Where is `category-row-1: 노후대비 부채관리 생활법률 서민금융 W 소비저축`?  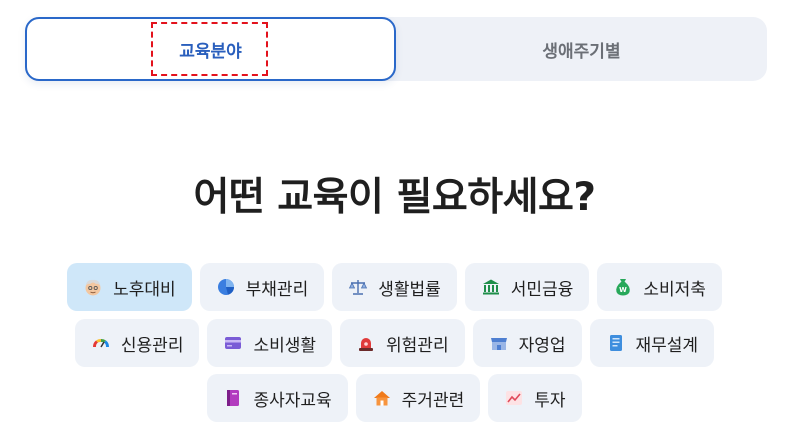 category-row-1: 노후대비 부채관리 생활법률 서민금융 W 소비저축 is located at coordinates (394, 287).